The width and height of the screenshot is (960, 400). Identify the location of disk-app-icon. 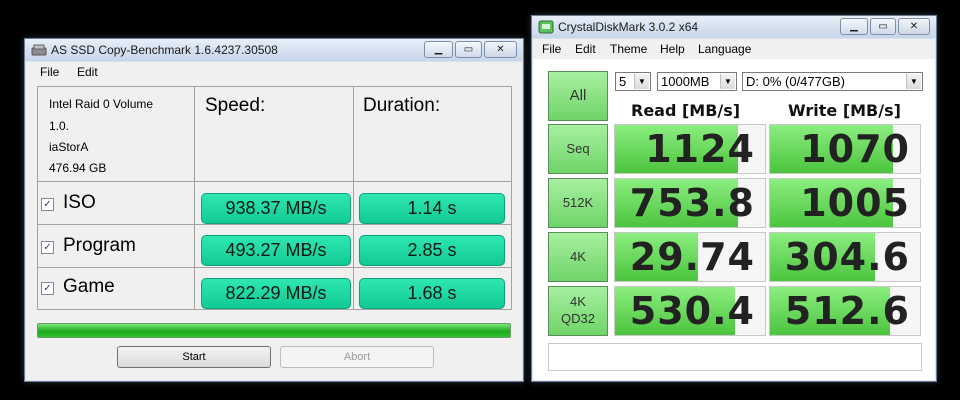
(546, 27).